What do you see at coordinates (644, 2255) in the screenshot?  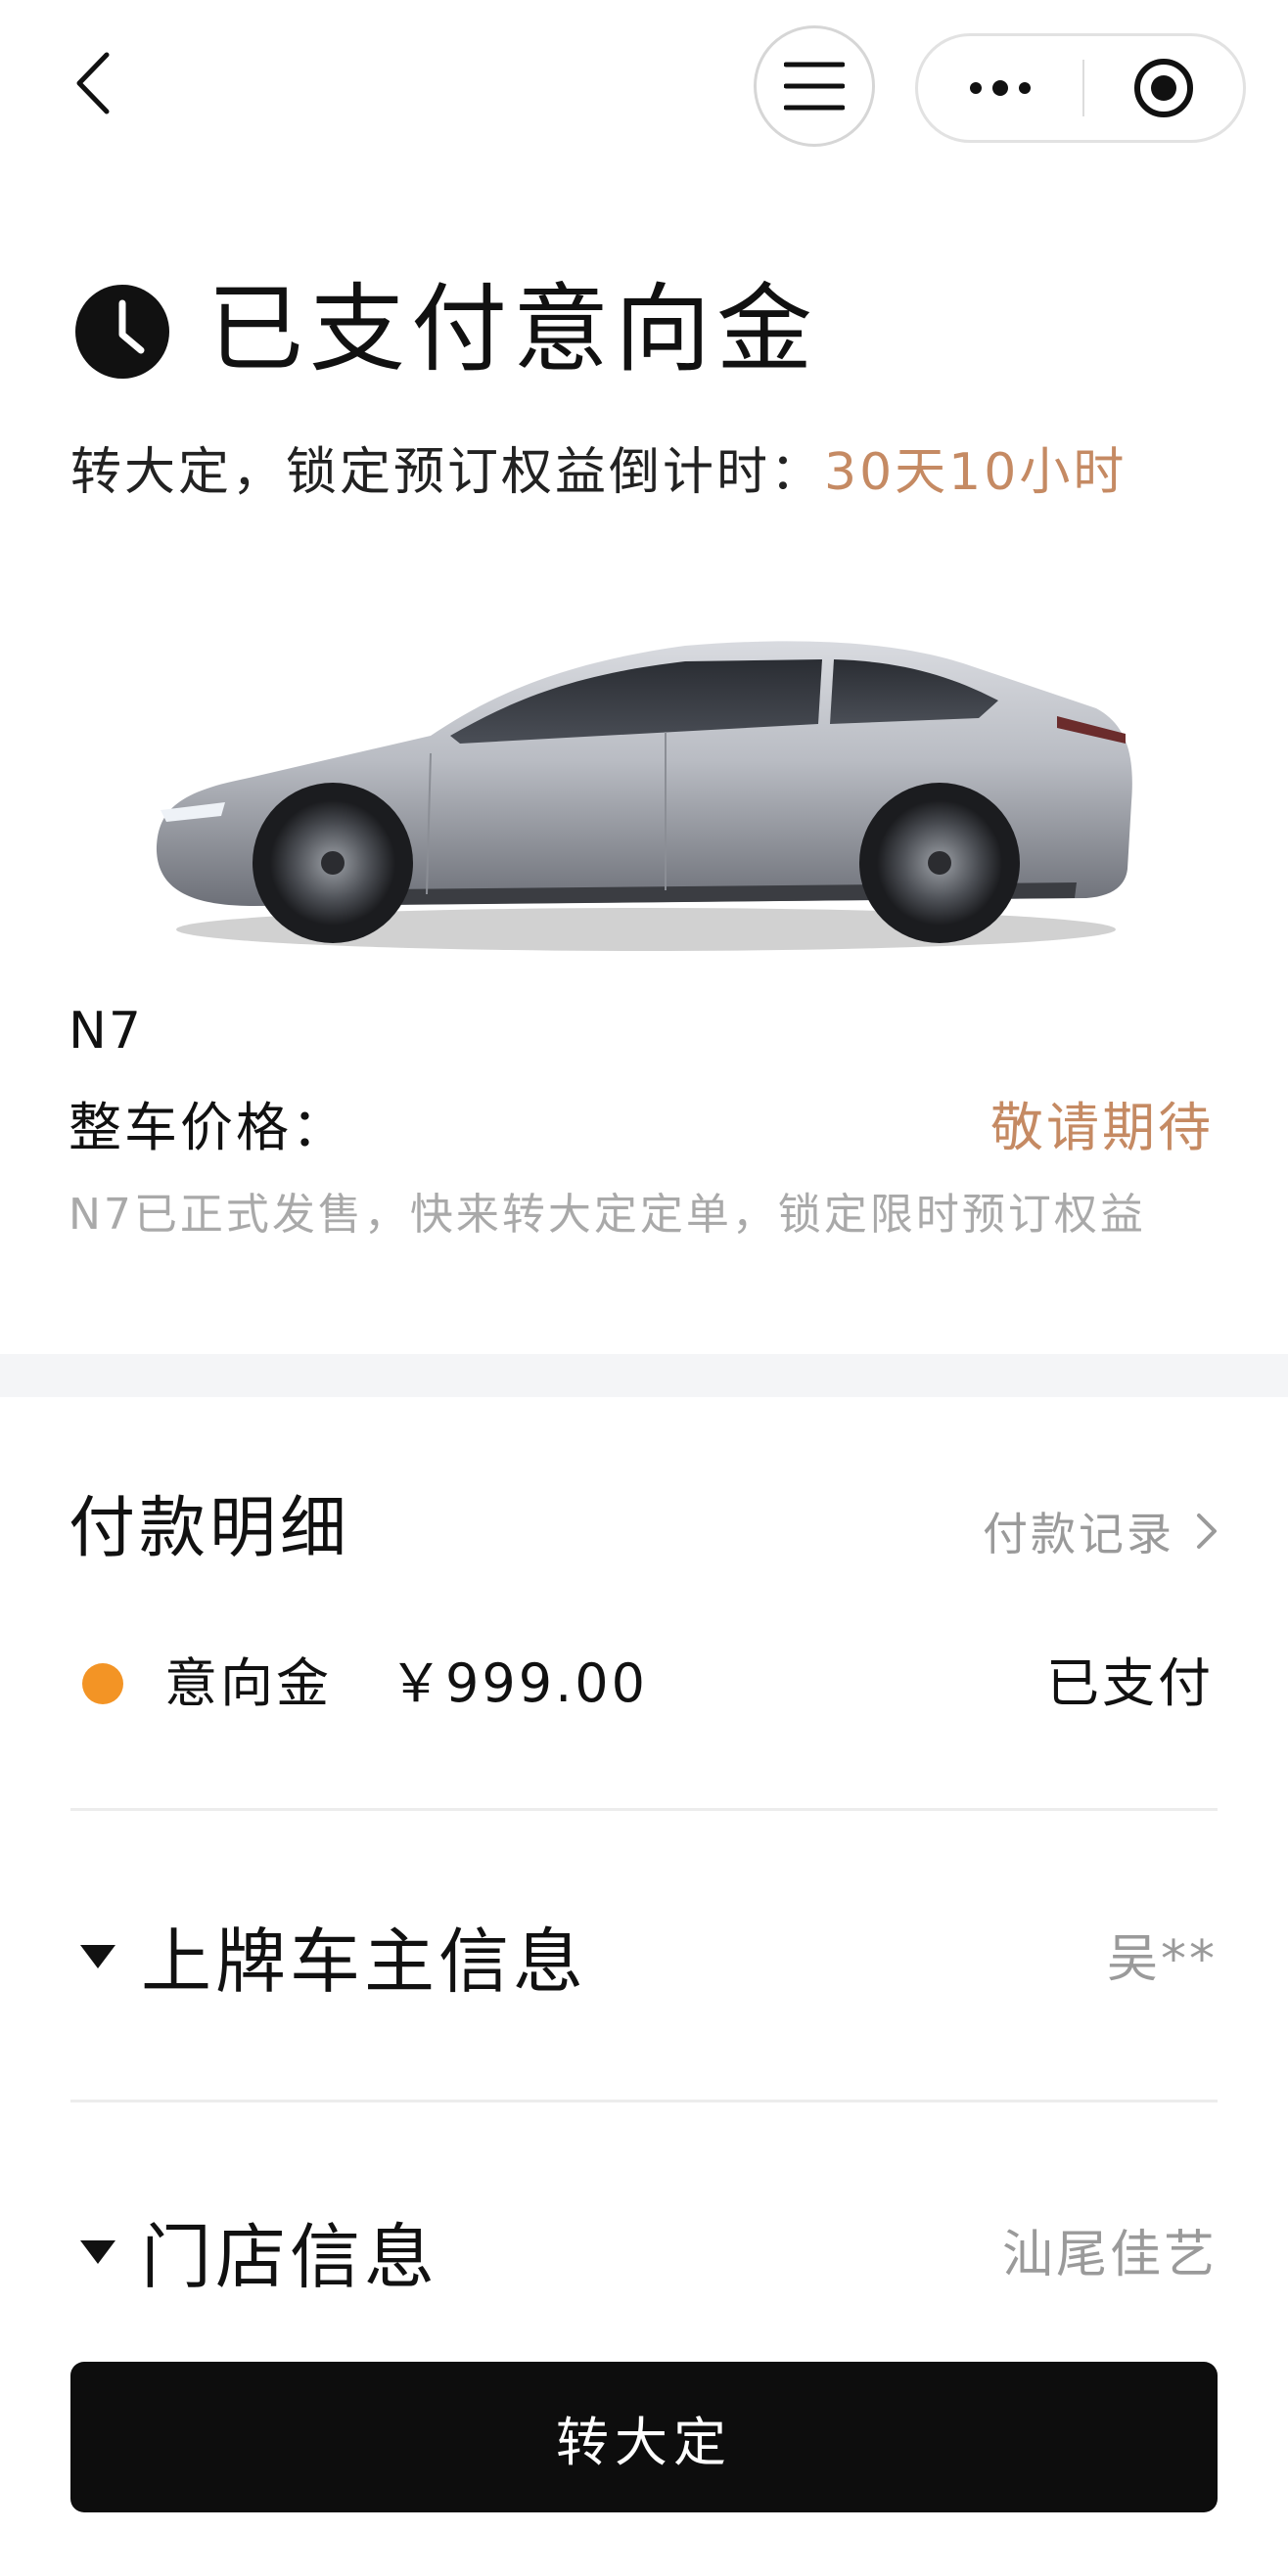 I see `store-info-section-header: 门店信息 汕尾佳艺` at bounding box center [644, 2255].